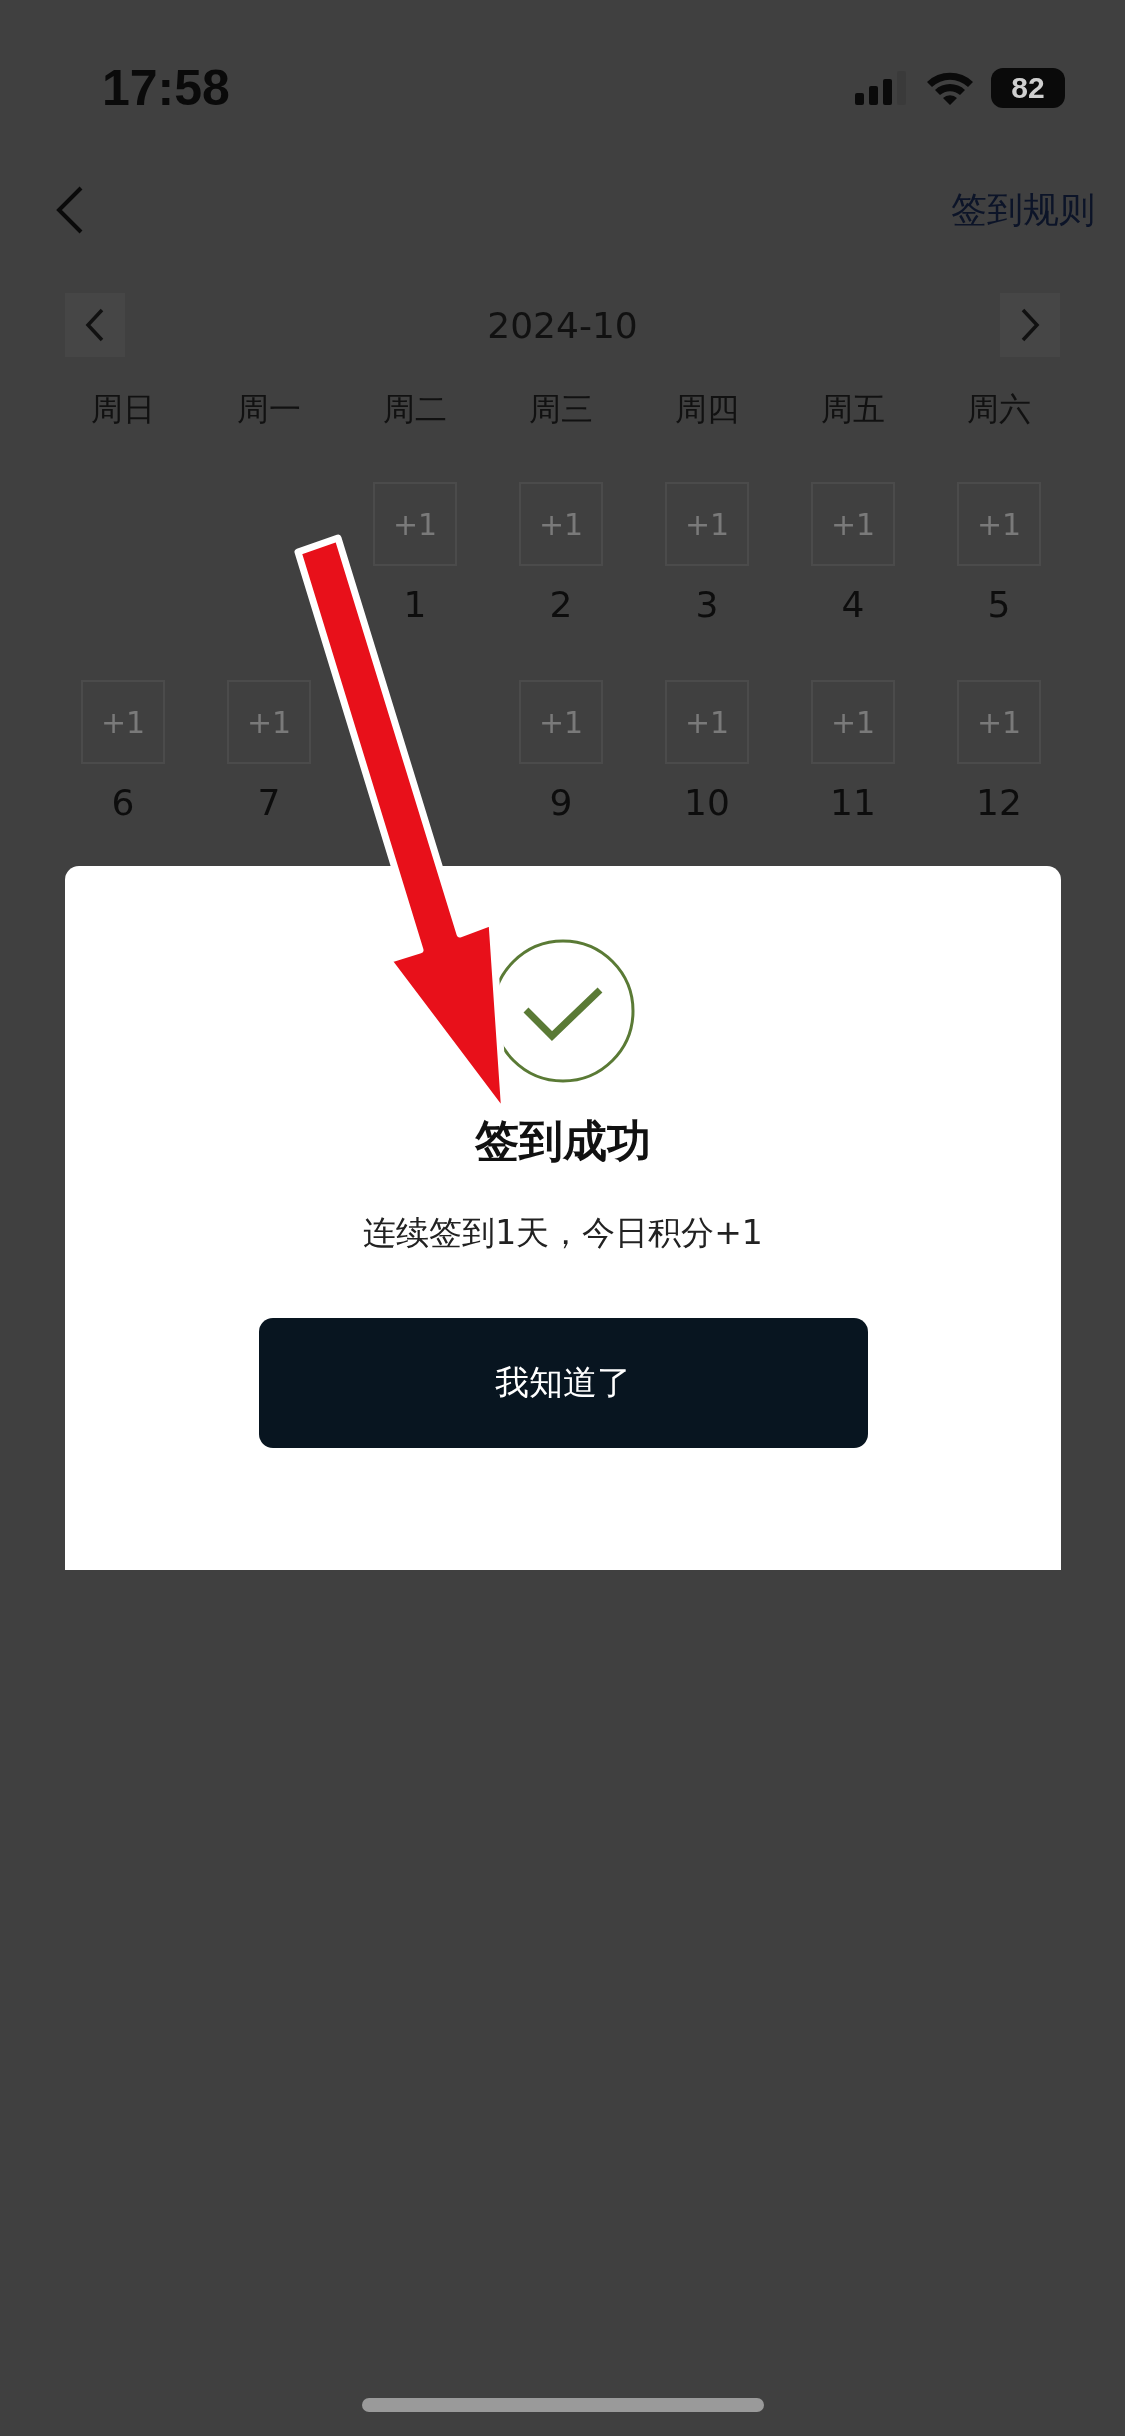 The image size is (1125, 2436). I want to click on dialog-title: 签到成功, so click(563, 1141).